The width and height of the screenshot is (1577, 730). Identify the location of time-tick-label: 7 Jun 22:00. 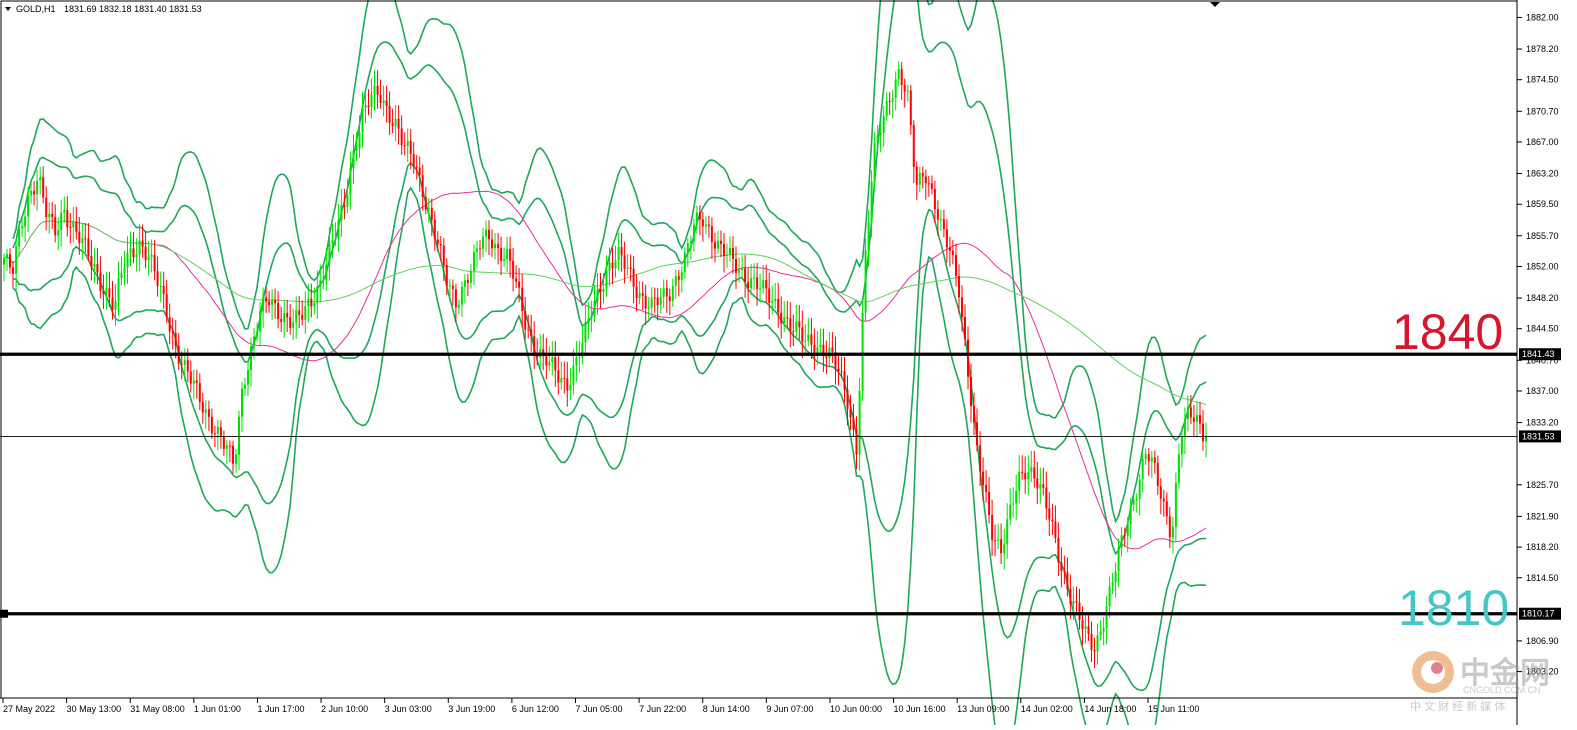
(662, 709).